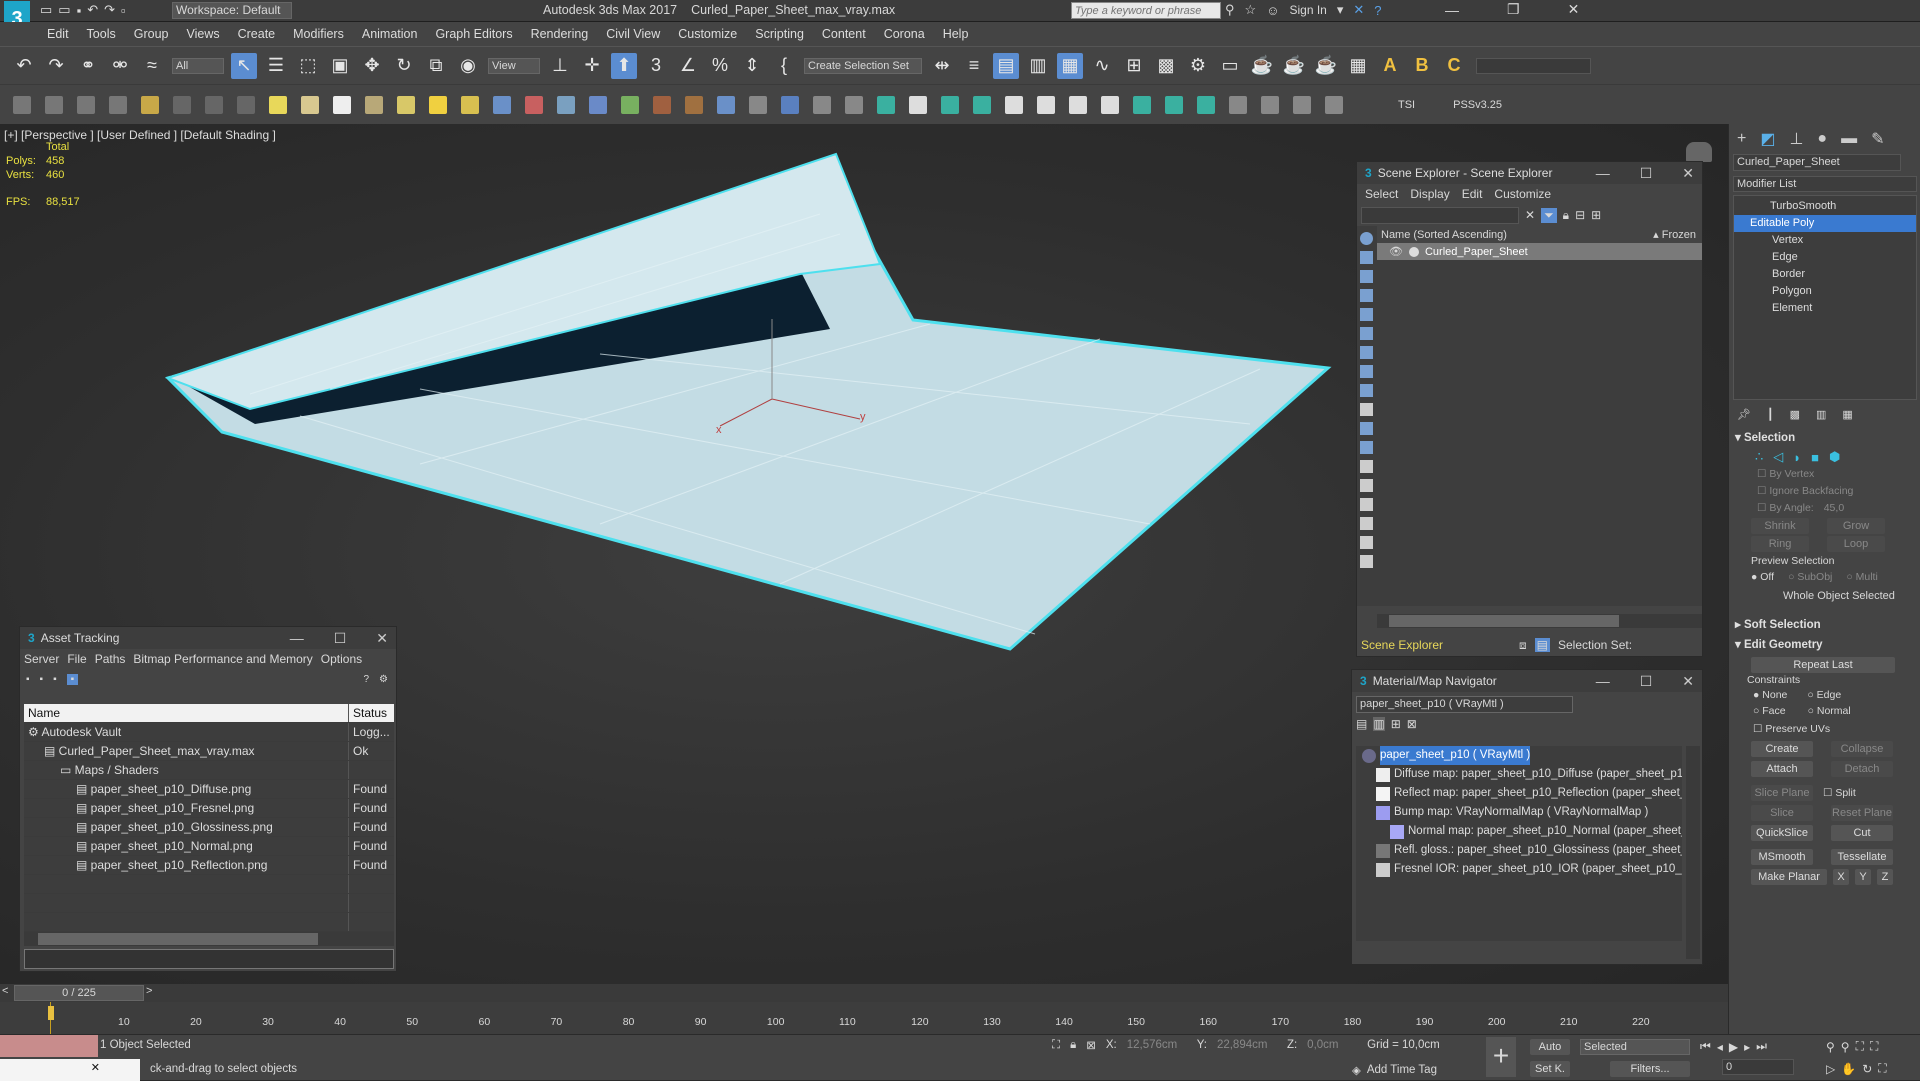 This screenshot has width=1920, height=1081. What do you see at coordinates (1821, 414) in the screenshot?
I see `remove-modifier-icon: ▥` at bounding box center [1821, 414].